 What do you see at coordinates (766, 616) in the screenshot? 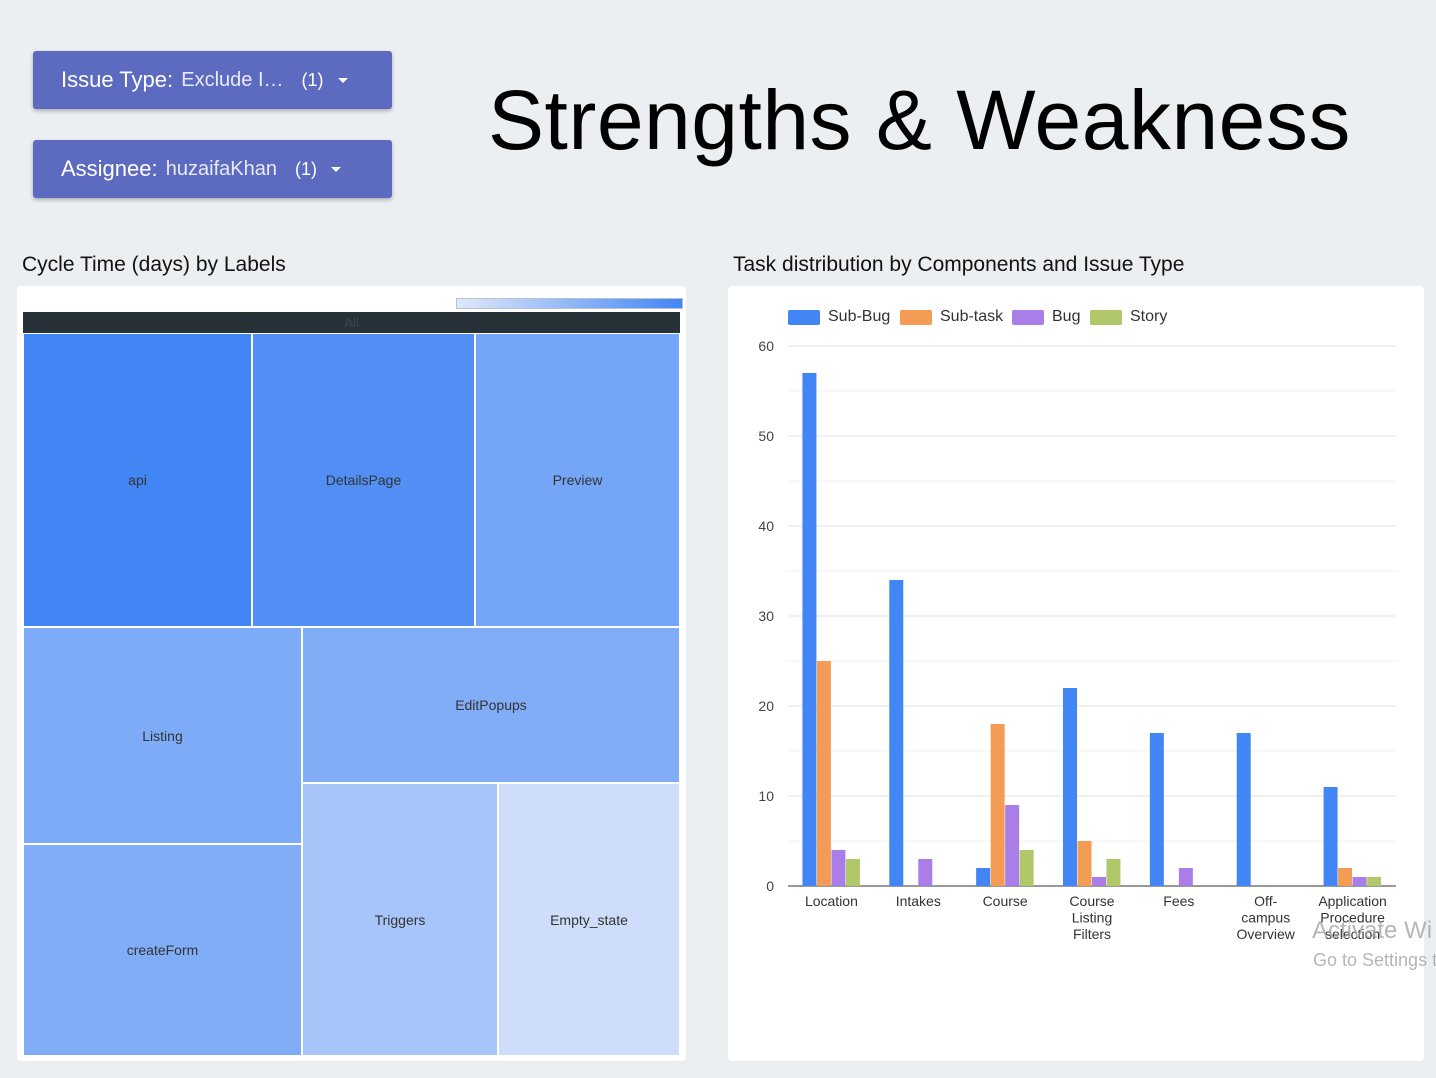
I see `y-tick-label: 30` at bounding box center [766, 616].